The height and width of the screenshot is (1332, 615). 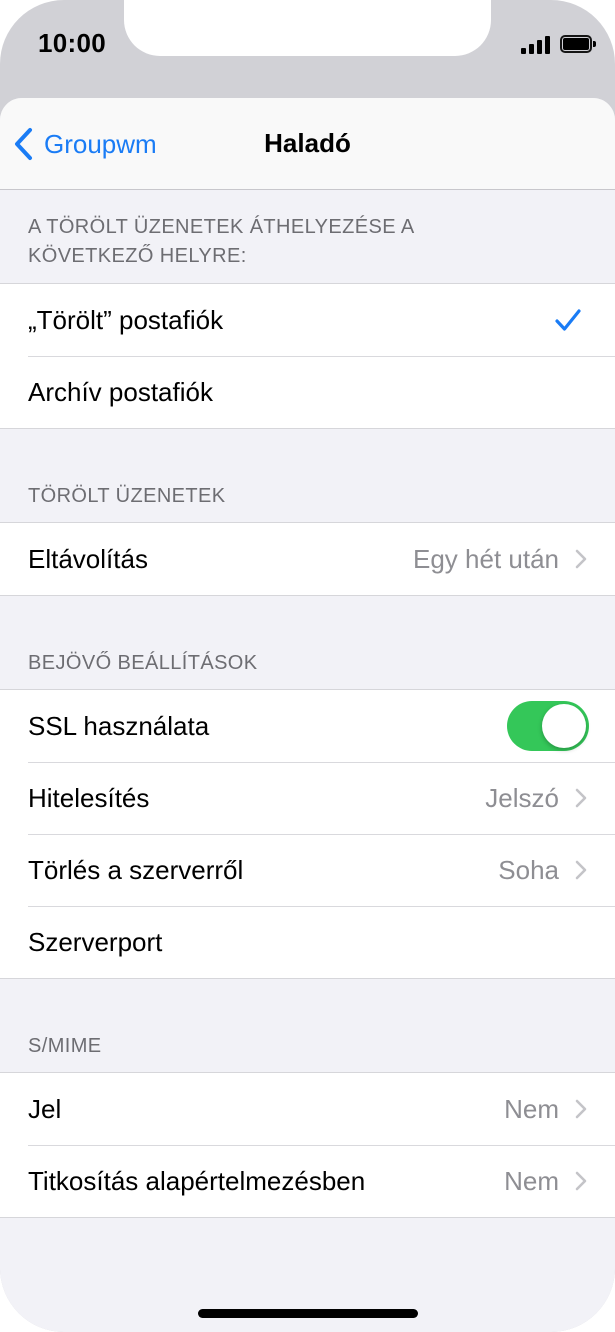 What do you see at coordinates (578, 44) in the screenshot?
I see `battery-icon` at bounding box center [578, 44].